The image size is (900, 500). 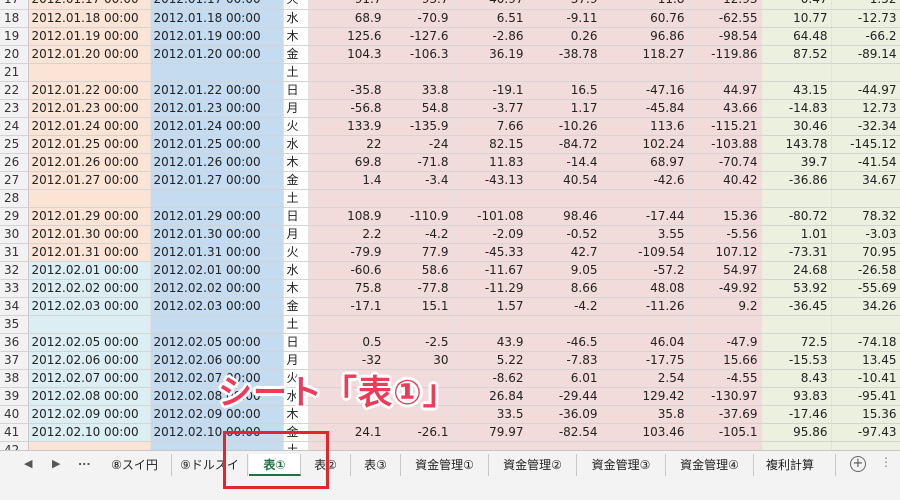 What do you see at coordinates (796, 5) in the screenshot?
I see `value-cell: 0.47` at bounding box center [796, 5].